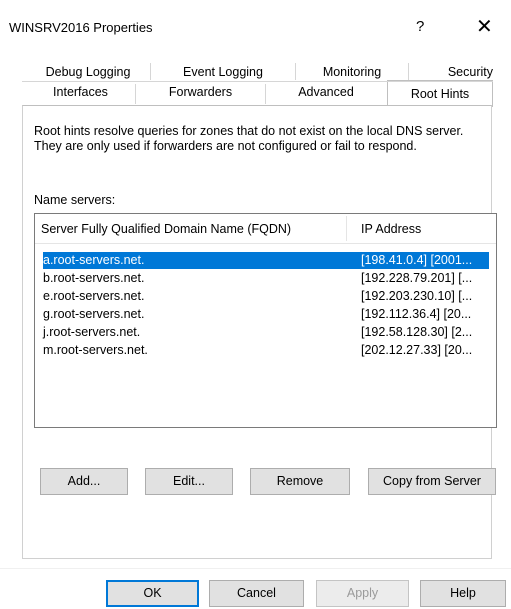  Describe the element at coordinates (88, 73) in the screenshot. I see `tab-debug-logging: Debug Logging` at that location.